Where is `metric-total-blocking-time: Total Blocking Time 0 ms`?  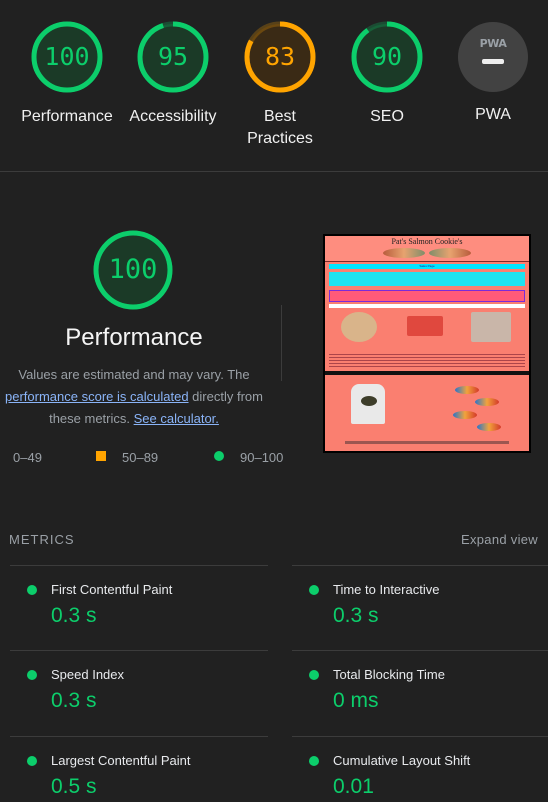
metric-total-blocking-time: Total Blocking Time 0 ms is located at coordinates (420, 692).